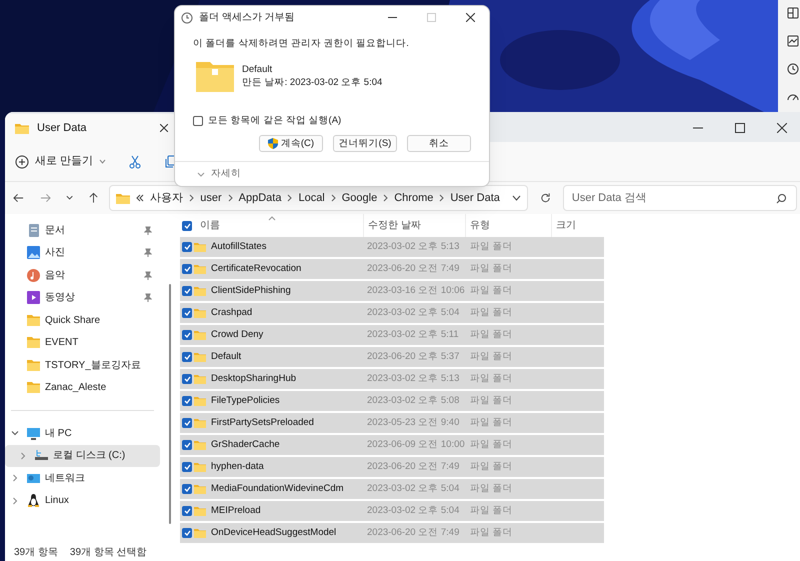 This screenshot has width=800, height=561. Describe the element at coordinates (94, 198) in the screenshot. I see `up-icon` at that location.